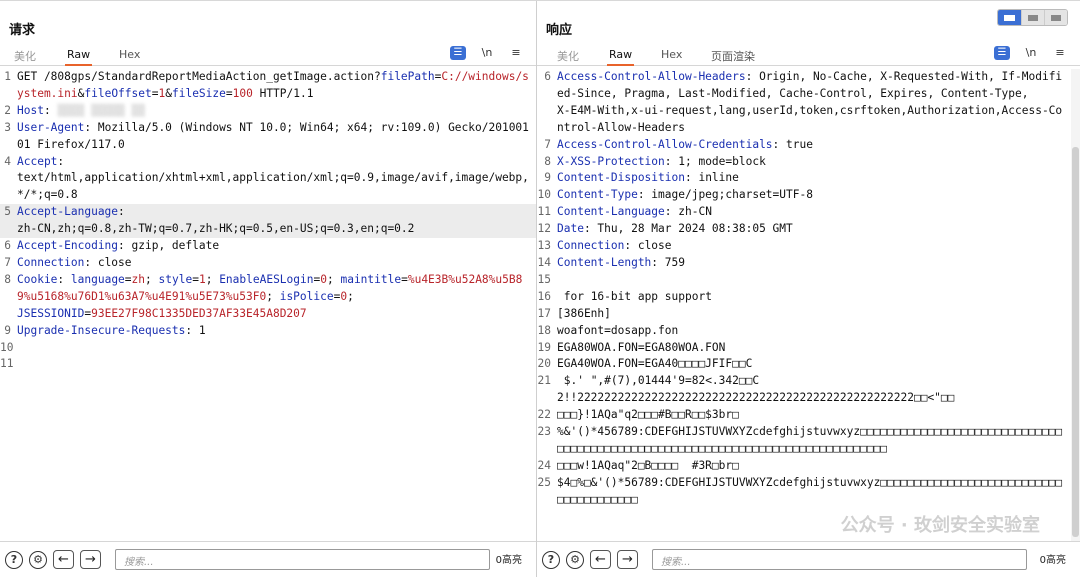  I want to click on code-token: language, so click(97, 279).